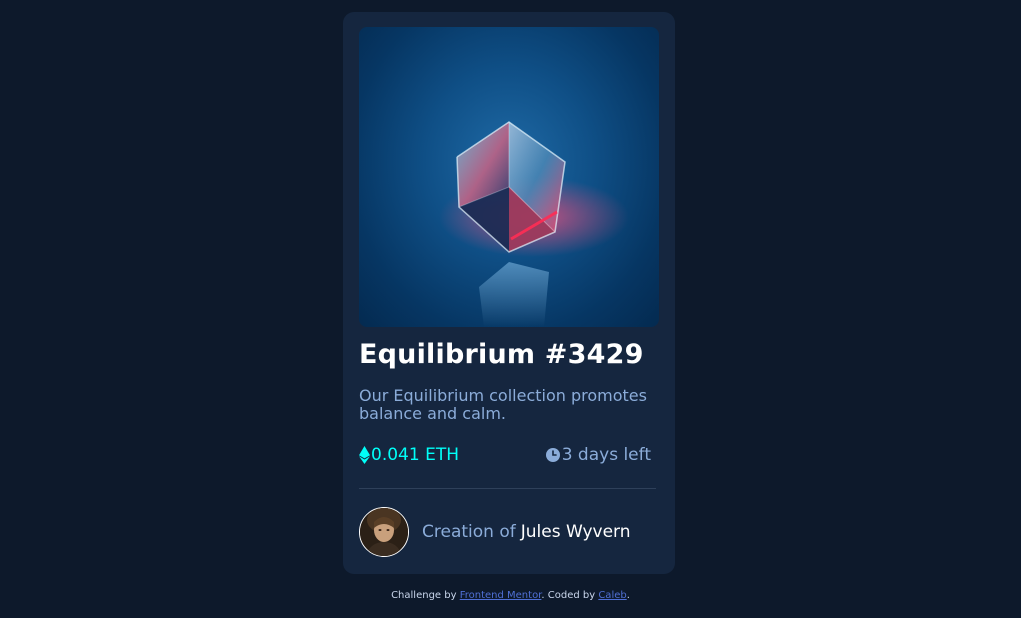 This screenshot has height=618, width=1021. Describe the element at coordinates (501, 354) in the screenshot. I see `nft-title: Equilibrium #3429` at that location.